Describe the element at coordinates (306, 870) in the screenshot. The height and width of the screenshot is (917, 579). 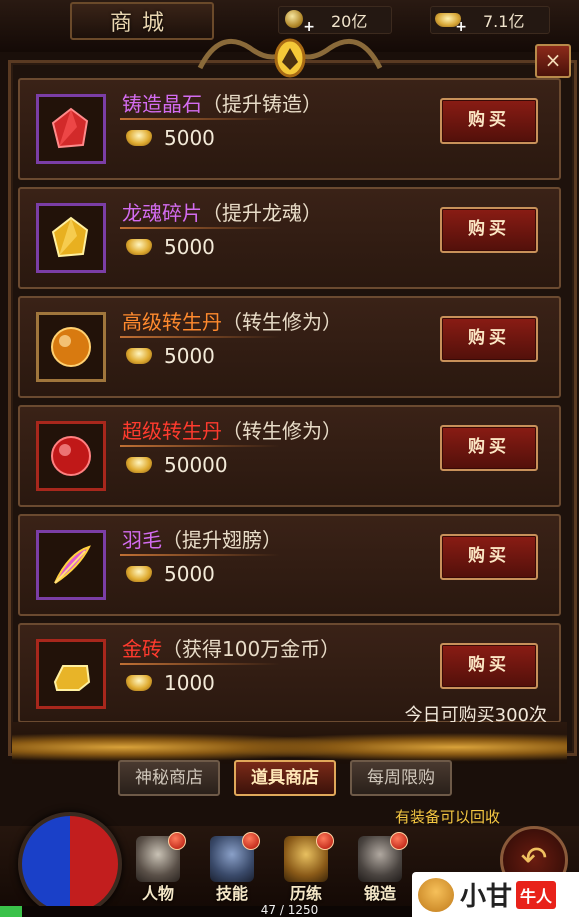
I see `nav-training: 历练` at that location.